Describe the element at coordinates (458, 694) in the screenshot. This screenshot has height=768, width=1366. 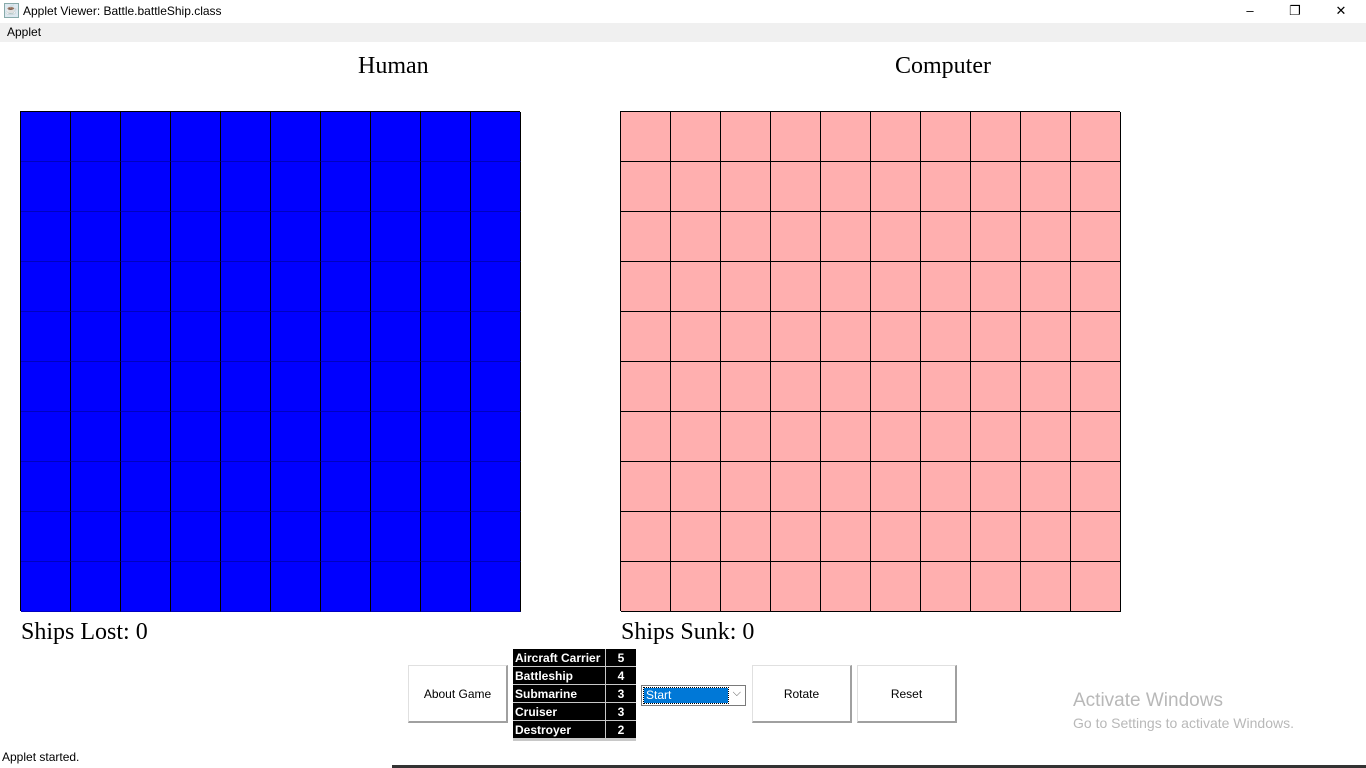
I see `about-game-button: About Game` at that location.